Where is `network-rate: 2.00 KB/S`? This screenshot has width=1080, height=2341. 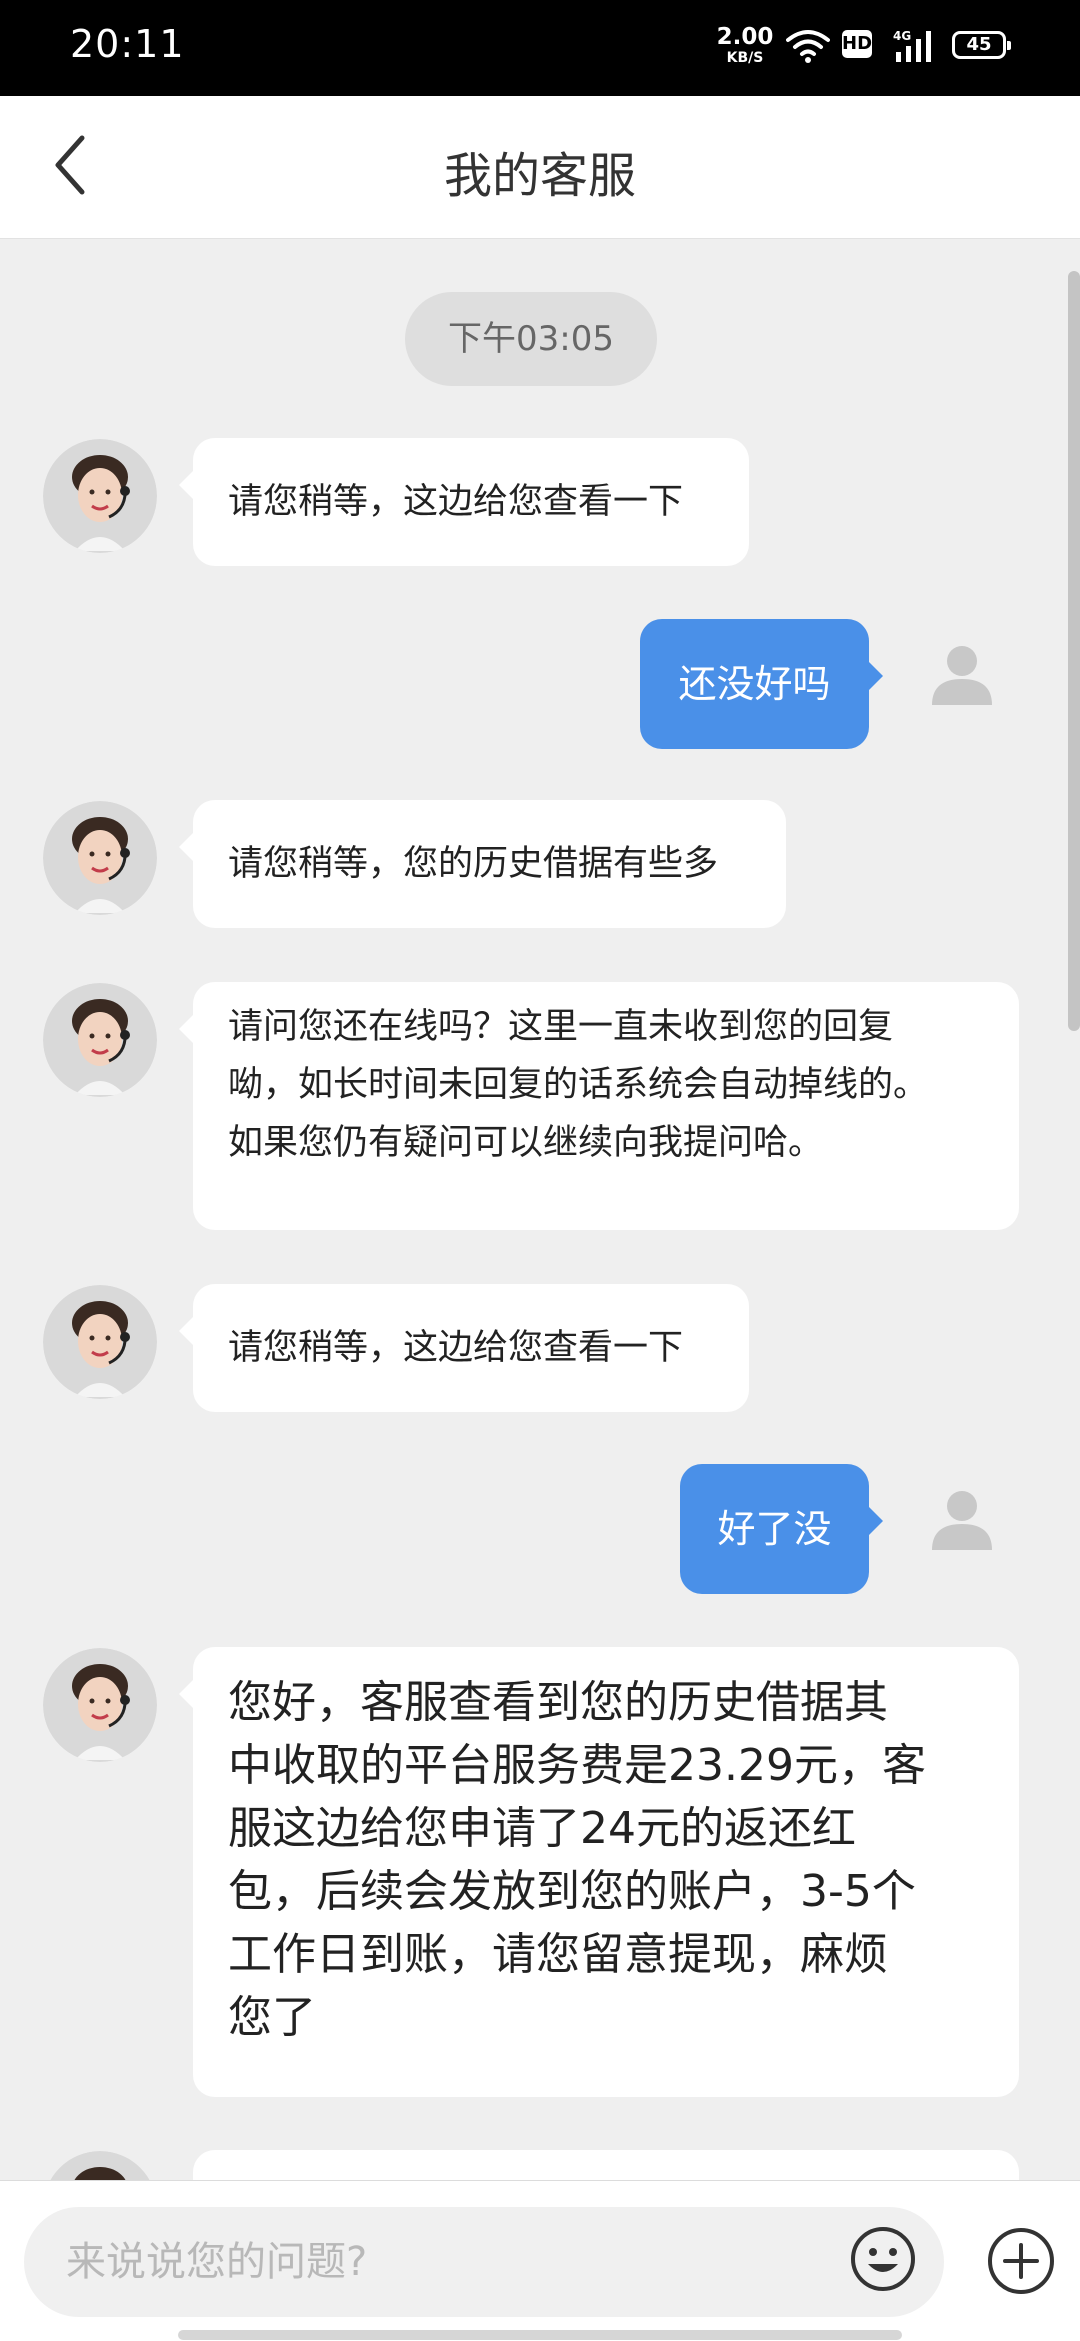 network-rate: 2.00 KB/S is located at coordinates (745, 45).